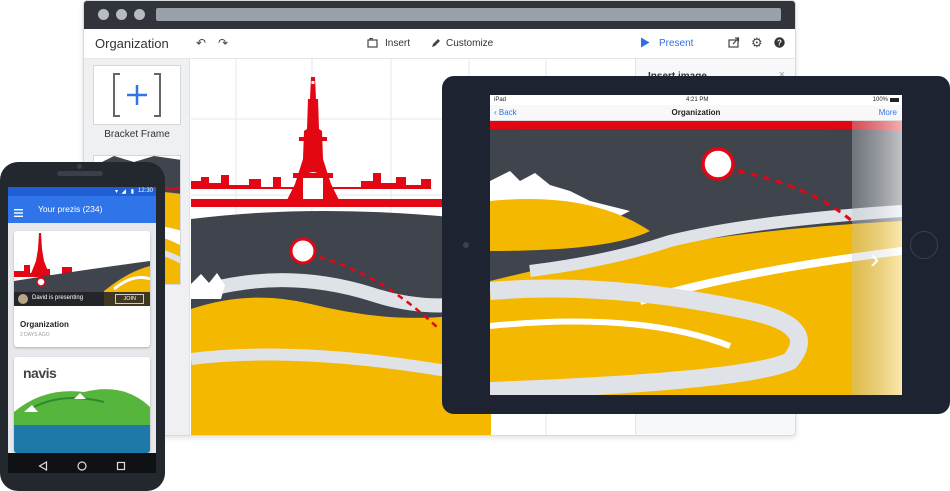  Describe the element at coordinates (35, 335) in the screenshot. I see `card-subtitle: 2 DAYS AGO` at that location.